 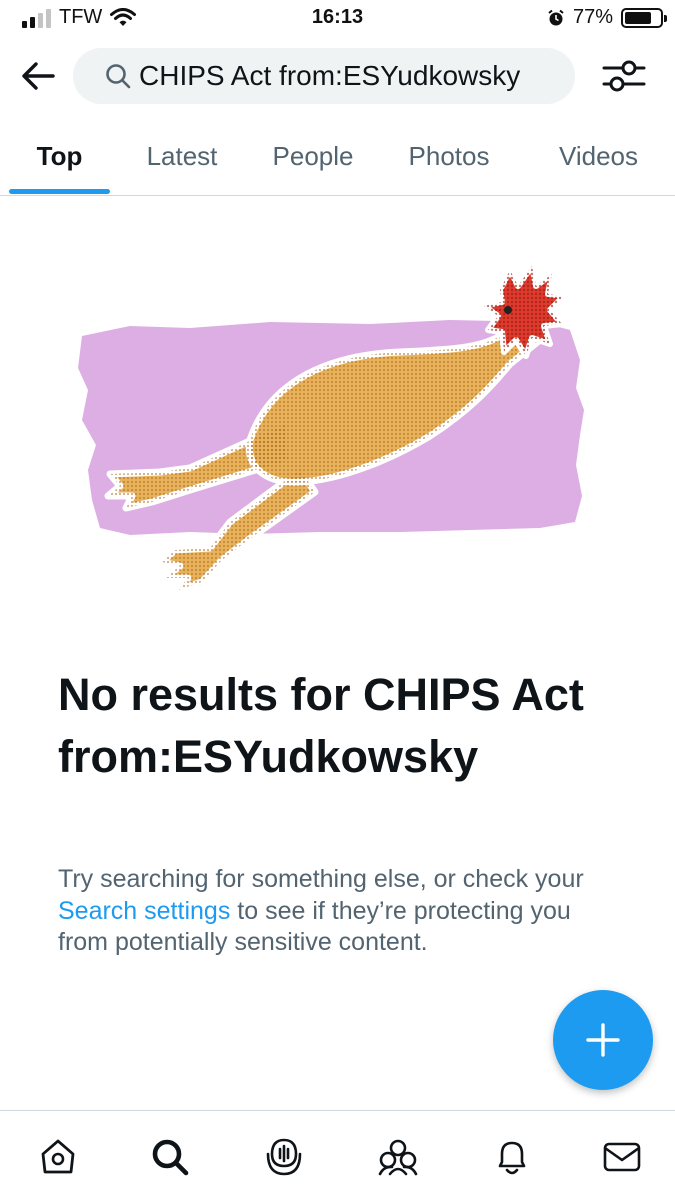 I want to click on back-arrow-icon, so click(x=38, y=76).